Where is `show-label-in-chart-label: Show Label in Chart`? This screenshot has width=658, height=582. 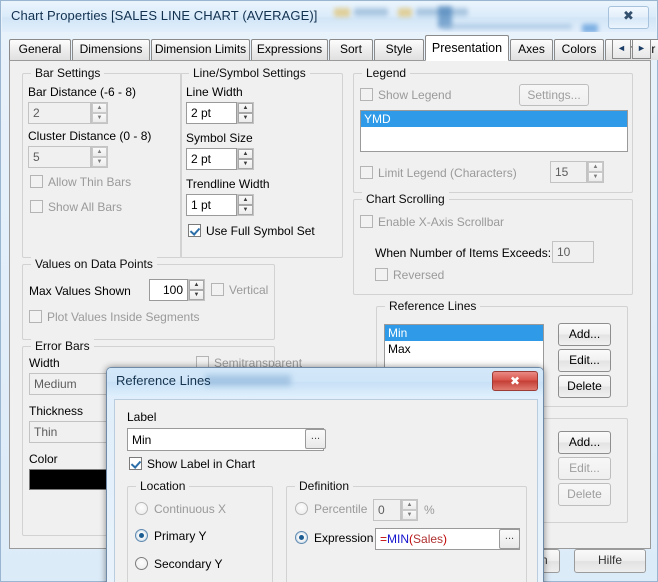 show-label-in-chart-label: Show Label in Chart is located at coordinates (201, 464).